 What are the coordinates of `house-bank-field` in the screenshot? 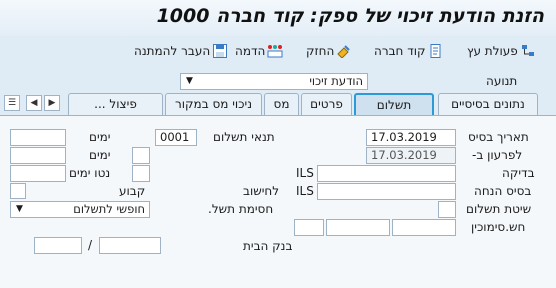 It's located at (130, 245).